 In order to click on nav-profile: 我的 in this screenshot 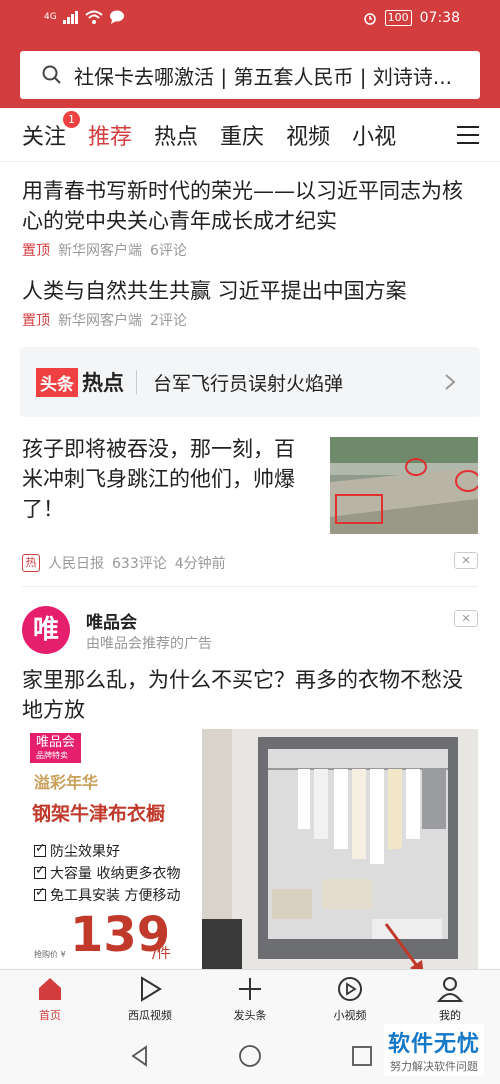, I will do `click(450, 999)`.